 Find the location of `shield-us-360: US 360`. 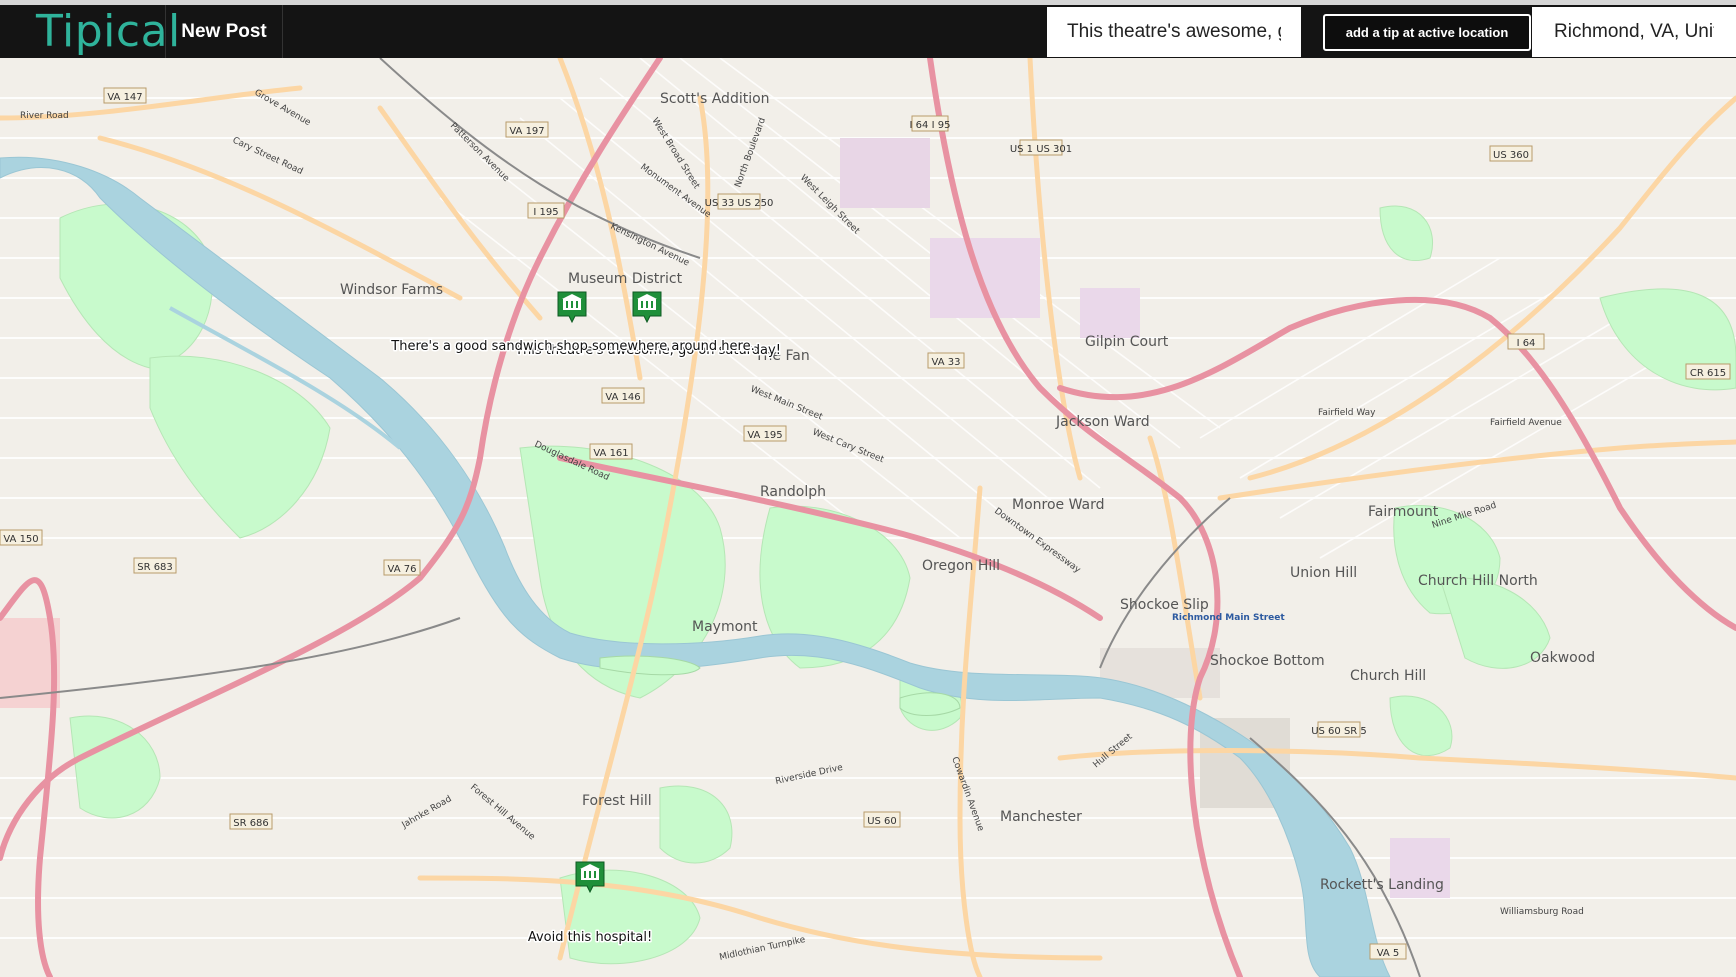

shield-us-360: US 360 is located at coordinates (1511, 153).